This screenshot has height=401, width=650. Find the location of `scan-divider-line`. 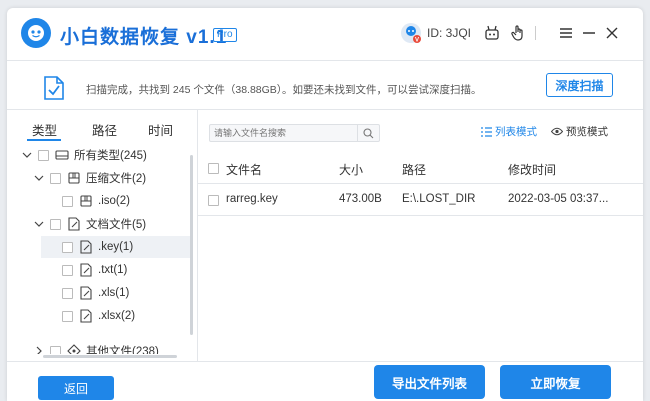

scan-divider-line is located at coordinates (325, 109).